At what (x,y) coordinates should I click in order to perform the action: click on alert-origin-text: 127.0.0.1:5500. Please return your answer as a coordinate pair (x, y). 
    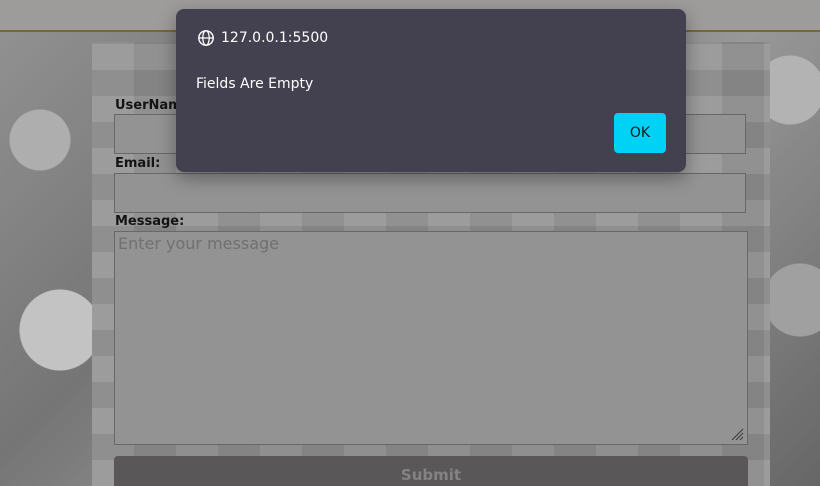
    Looking at the image, I should click on (275, 38).